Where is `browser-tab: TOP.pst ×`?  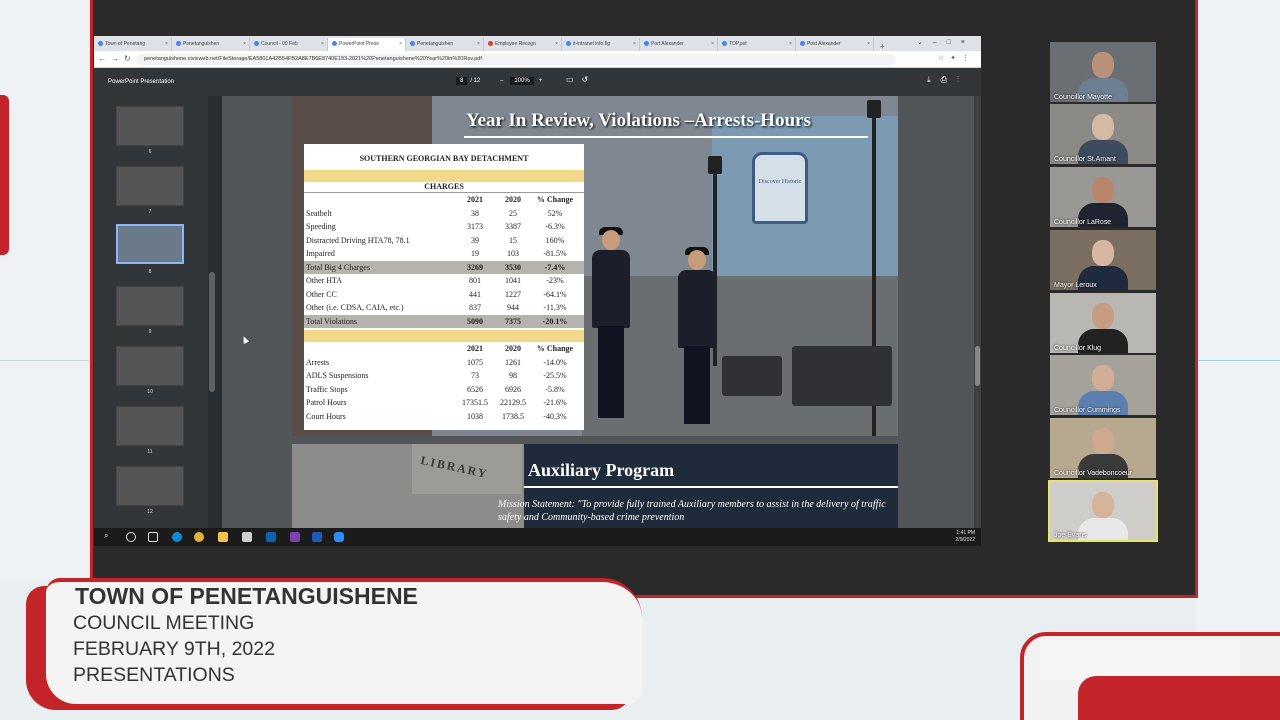 browser-tab: TOP.pst × is located at coordinates (757, 44).